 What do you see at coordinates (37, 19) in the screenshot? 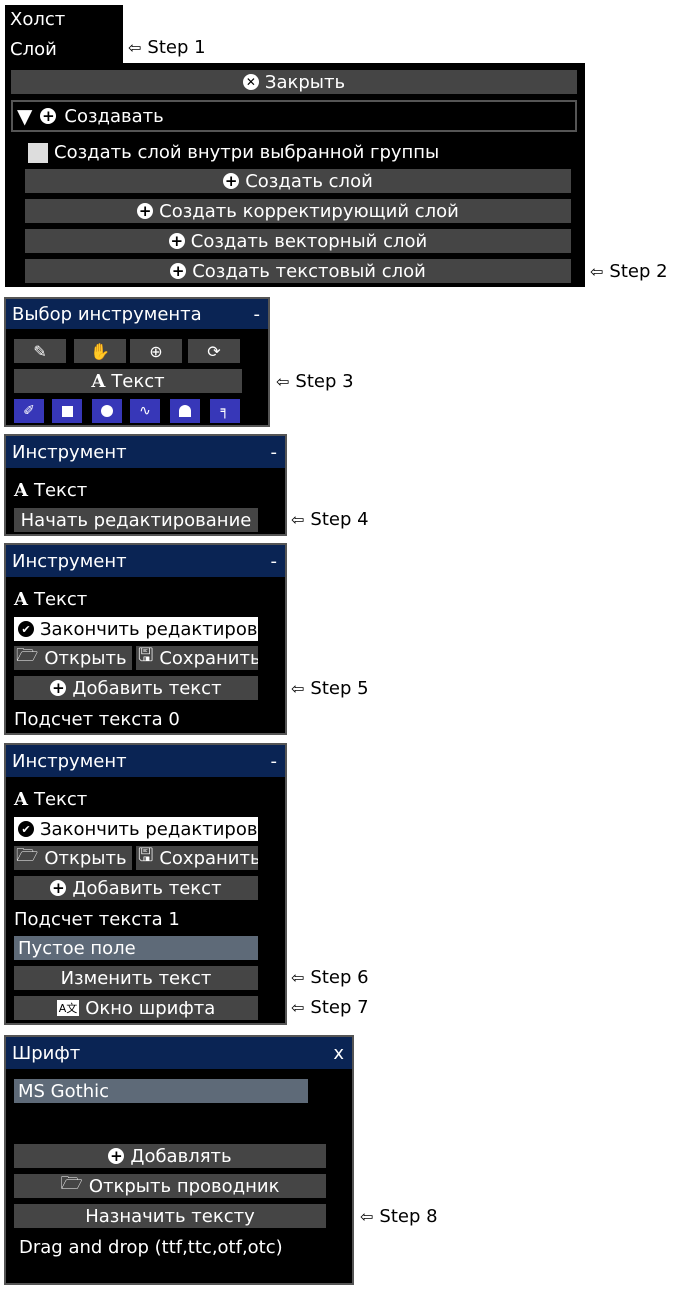
I see `menu-item-canvas: Холст` at bounding box center [37, 19].